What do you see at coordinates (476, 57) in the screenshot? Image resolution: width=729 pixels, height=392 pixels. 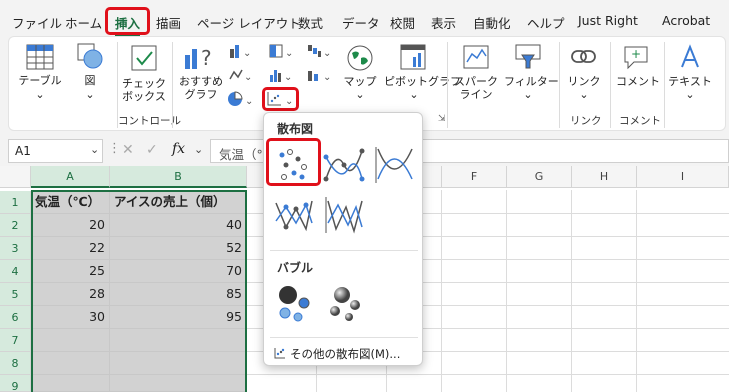 I see `sparkline-icon` at bounding box center [476, 57].